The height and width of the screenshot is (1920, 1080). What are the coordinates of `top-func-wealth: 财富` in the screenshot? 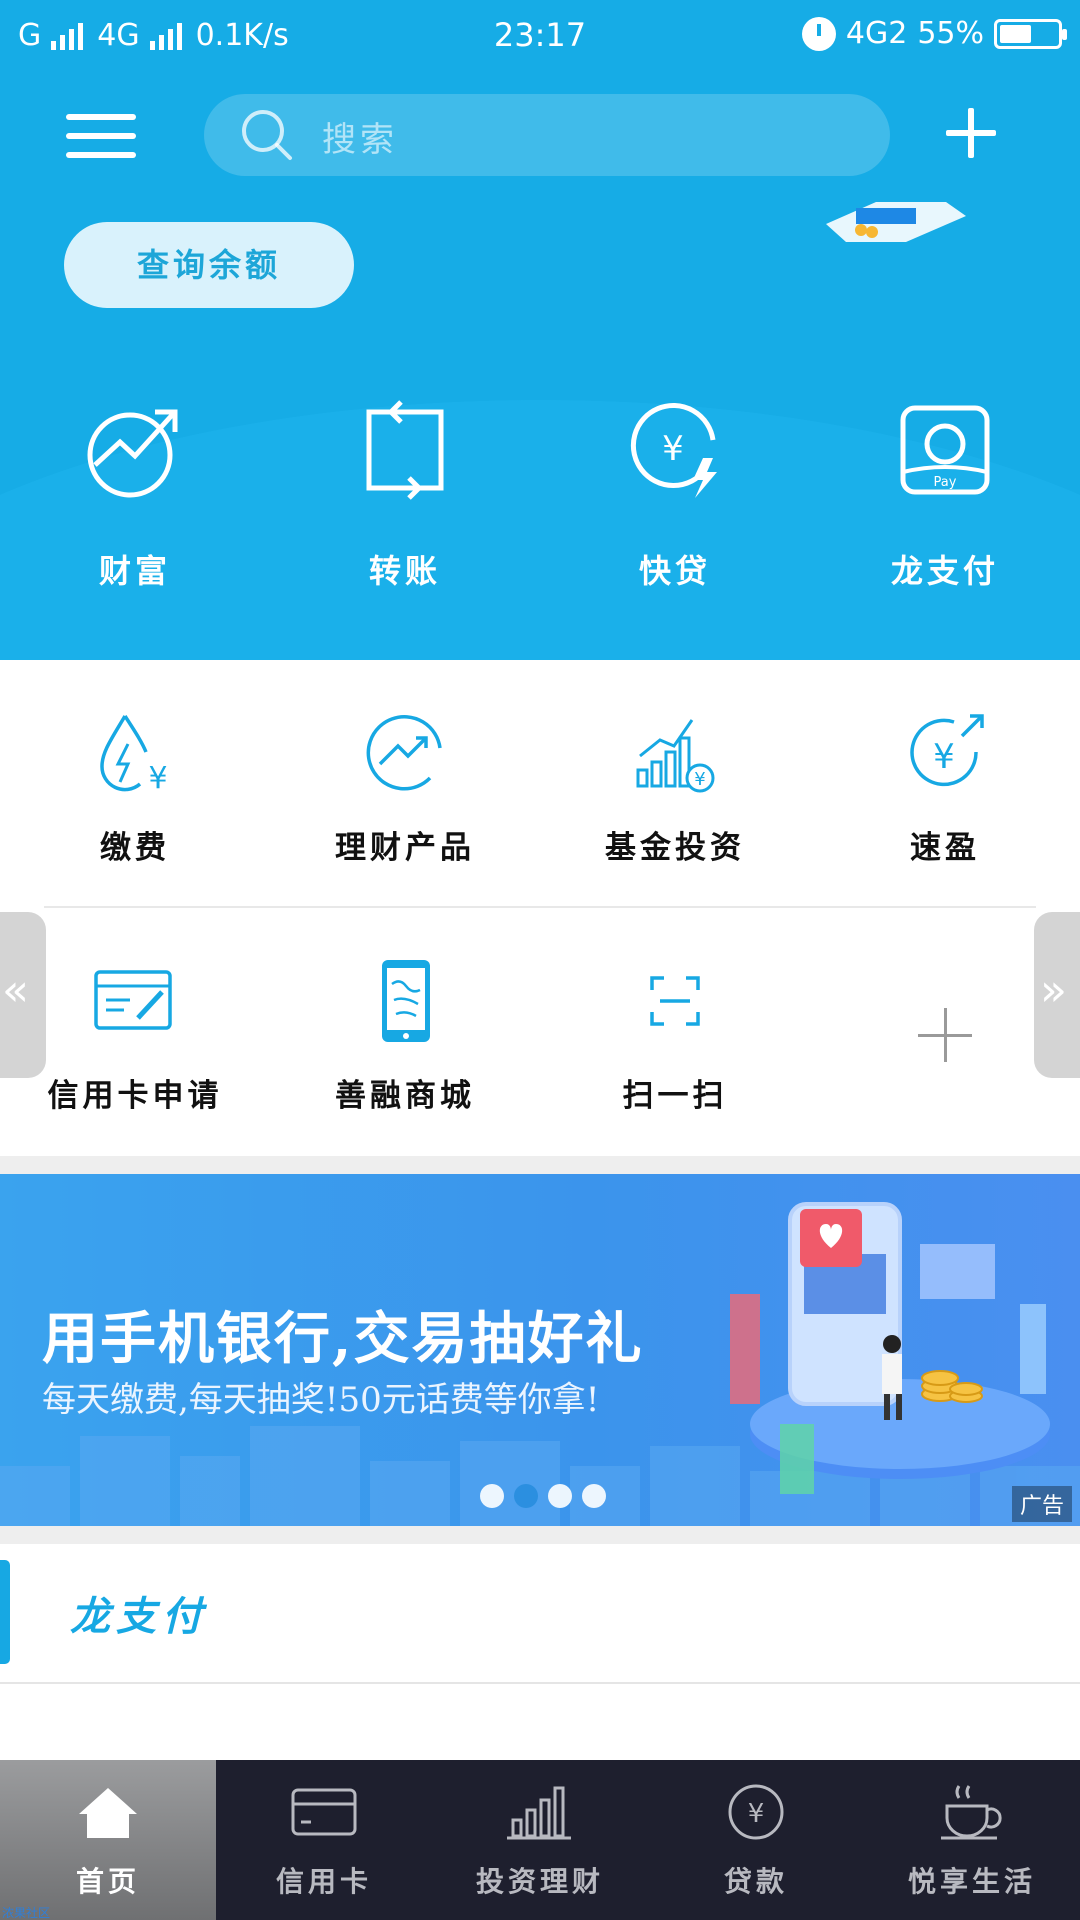 It's located at (135, 496).